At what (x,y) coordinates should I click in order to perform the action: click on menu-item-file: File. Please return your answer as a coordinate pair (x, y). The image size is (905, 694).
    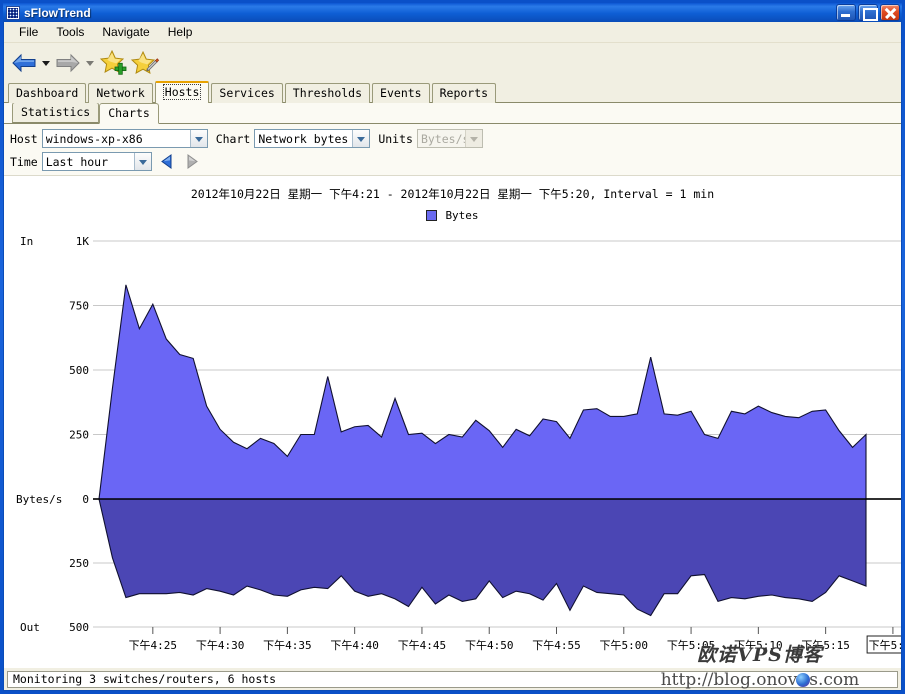
    Looking at the image, I should click on (28, 32).